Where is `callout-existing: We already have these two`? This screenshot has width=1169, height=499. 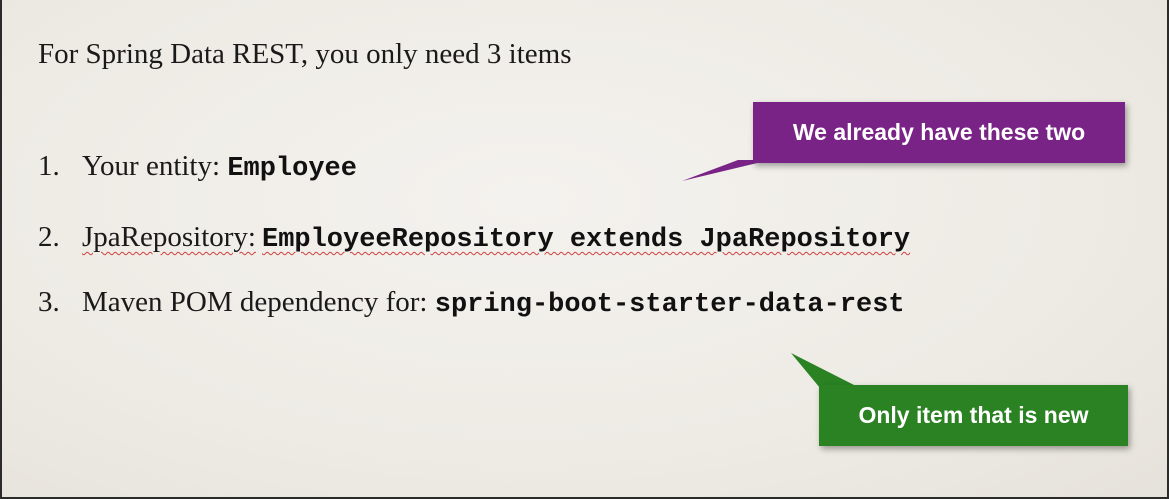
callout-existing: We already have these two is located at coordinates (939, 132).